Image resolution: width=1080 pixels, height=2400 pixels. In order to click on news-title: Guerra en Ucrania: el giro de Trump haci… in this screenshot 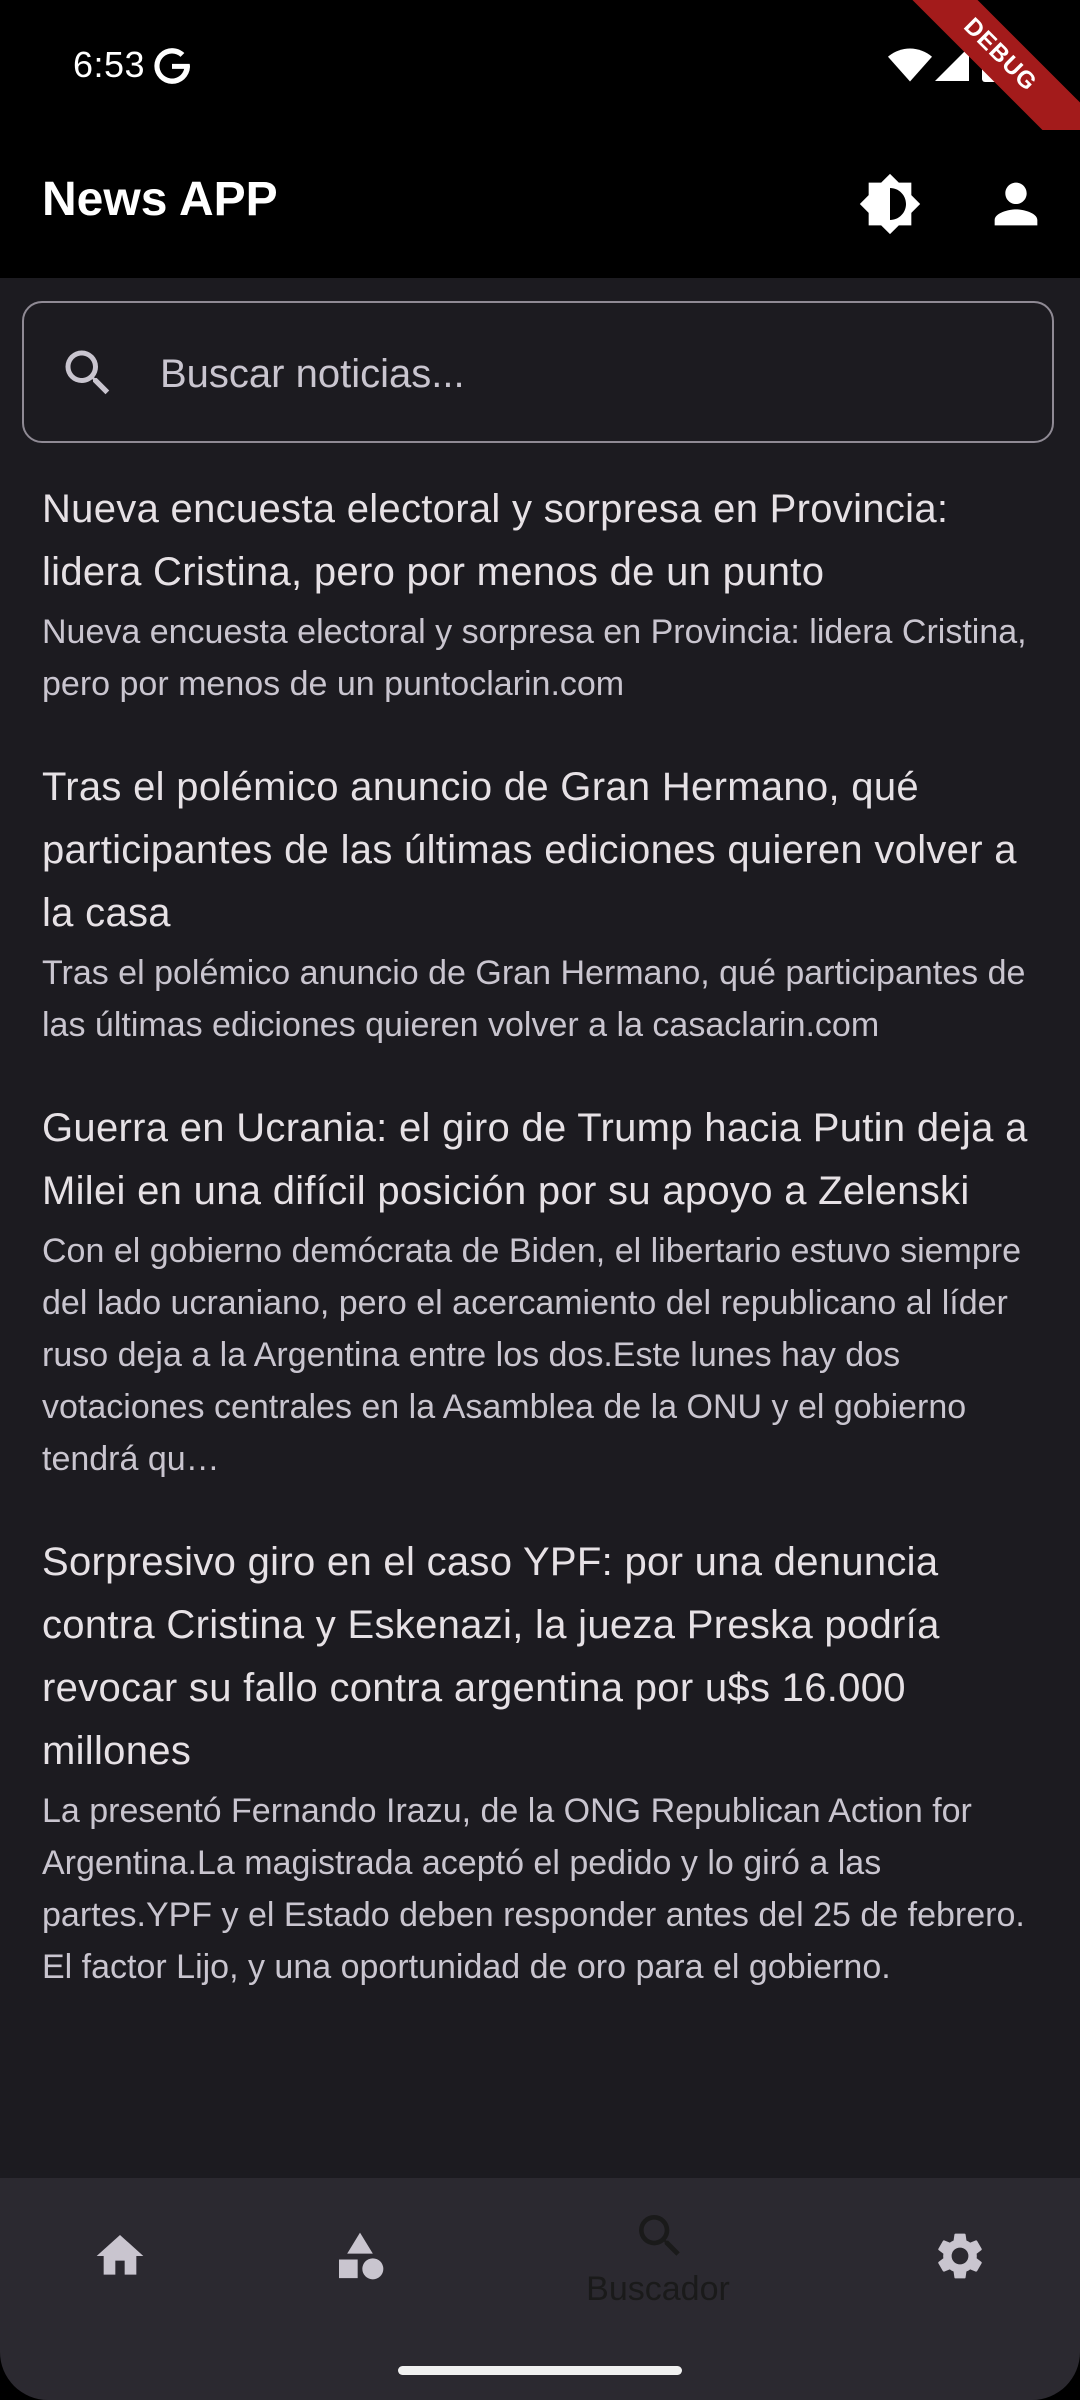, I will do `click(535, 1159)`.